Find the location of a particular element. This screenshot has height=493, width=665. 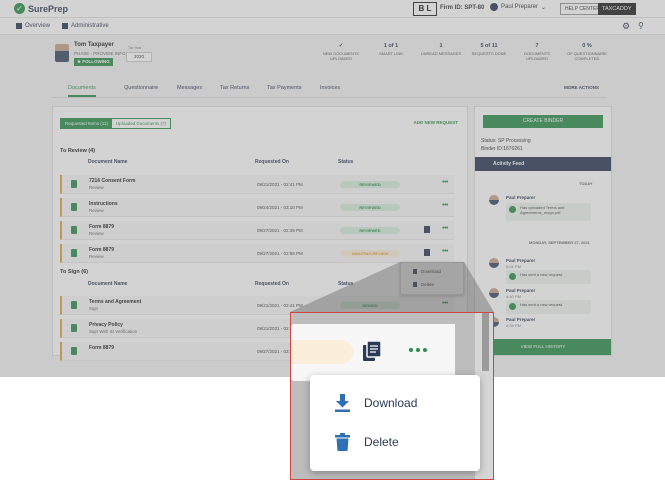

row-actions-menu: Download Delete is located at coordinates (395, 423).